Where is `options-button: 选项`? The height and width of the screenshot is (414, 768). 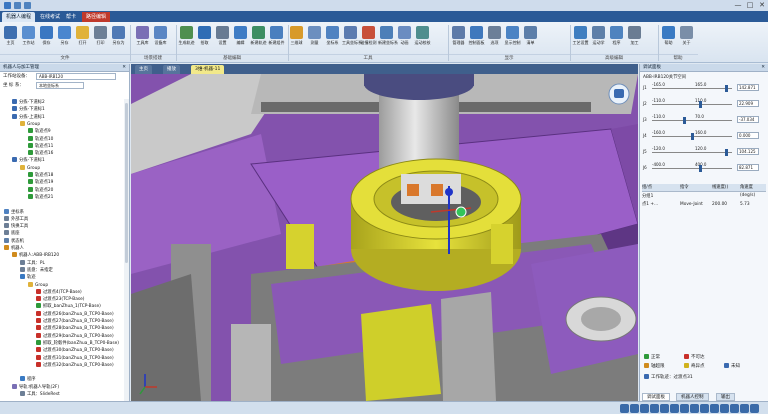
options-button: 选项 is located at coordinates (494, 38).